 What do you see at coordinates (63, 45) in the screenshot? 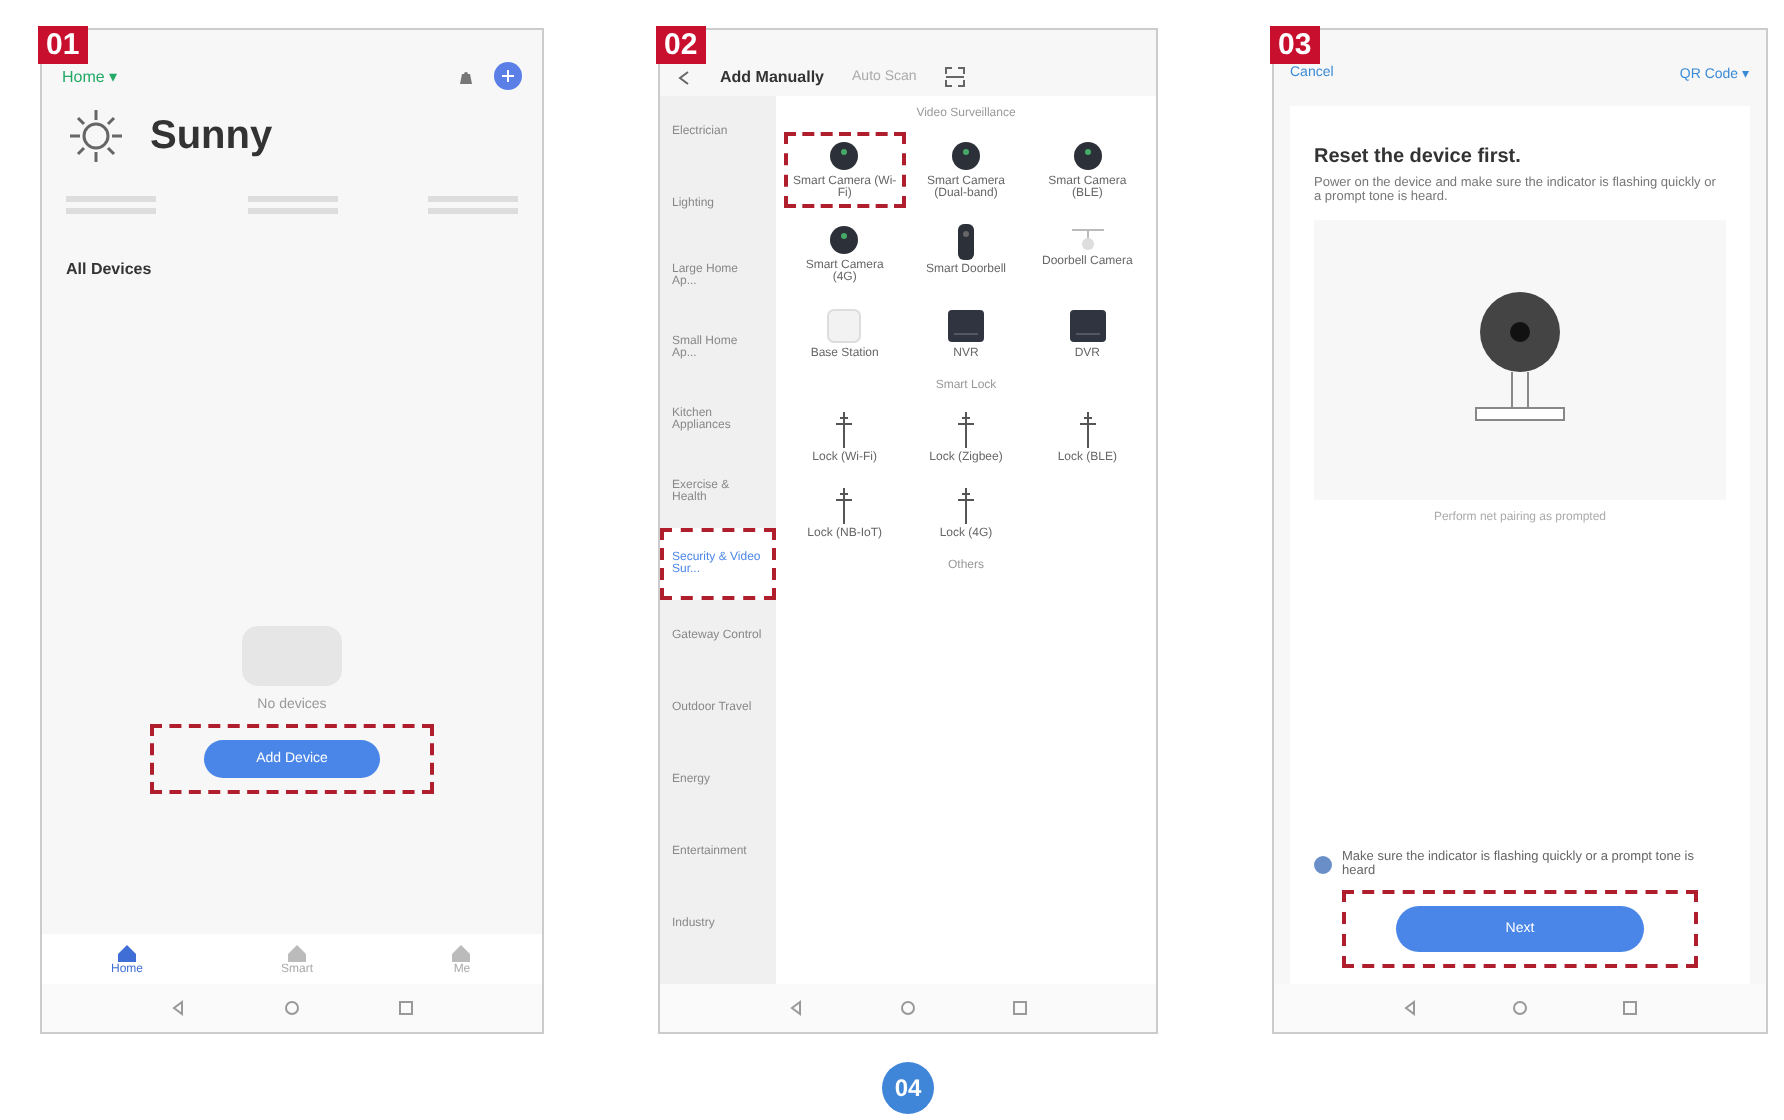
I see `step-label: 01` at bounding box center [63, 45].